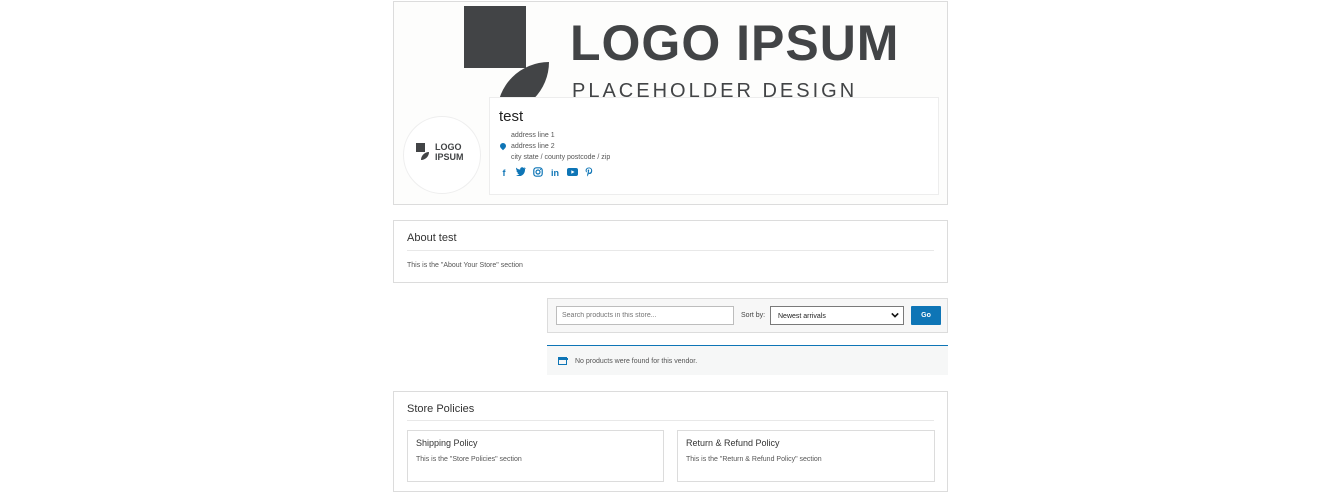  What do you see at coordinates (521, 173) in the screenshot?
I see `twitter-icon` at bounding box center [521, 173].